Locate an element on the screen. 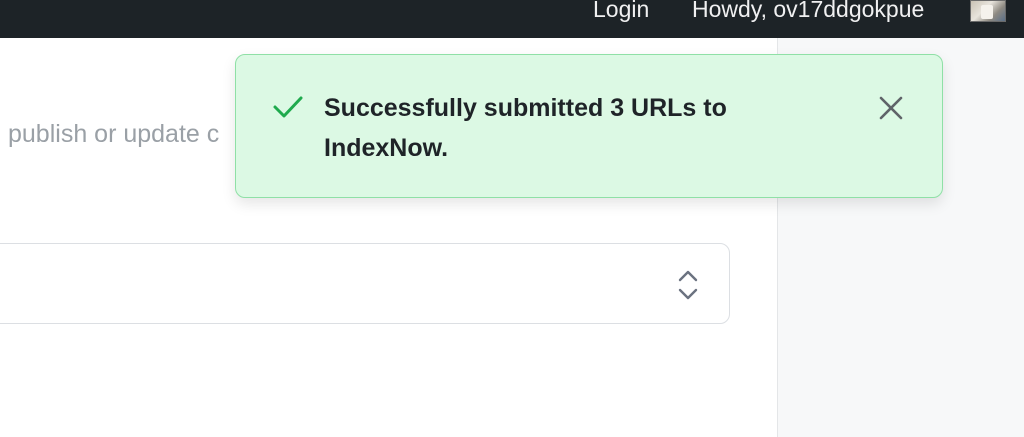 This screenshot has height=437, width=1024. avatar is located at coordinates (988, 11).